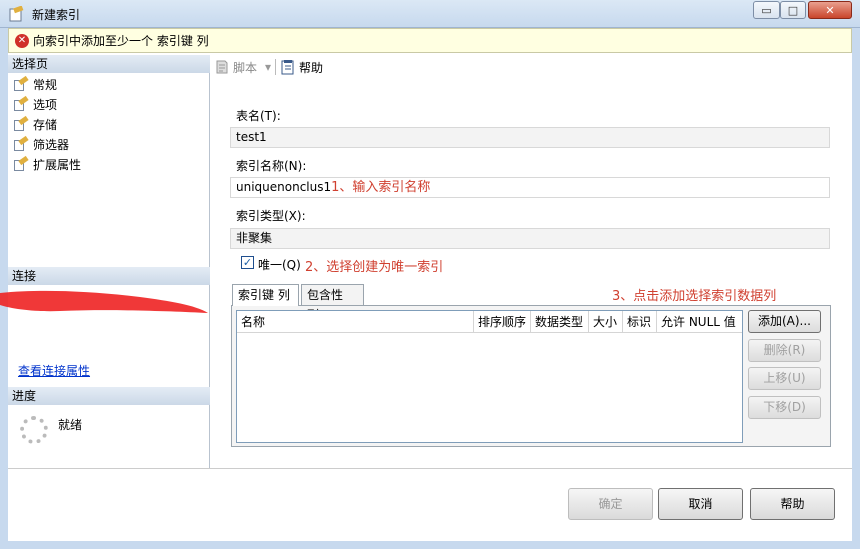 This screenshot has height=549, width=860. What do you see at coordinates (694, 296) in the screenshot?
I see `annotation-step3: 3、点击添加选择索引数据列` at bounding box center [694, 296].